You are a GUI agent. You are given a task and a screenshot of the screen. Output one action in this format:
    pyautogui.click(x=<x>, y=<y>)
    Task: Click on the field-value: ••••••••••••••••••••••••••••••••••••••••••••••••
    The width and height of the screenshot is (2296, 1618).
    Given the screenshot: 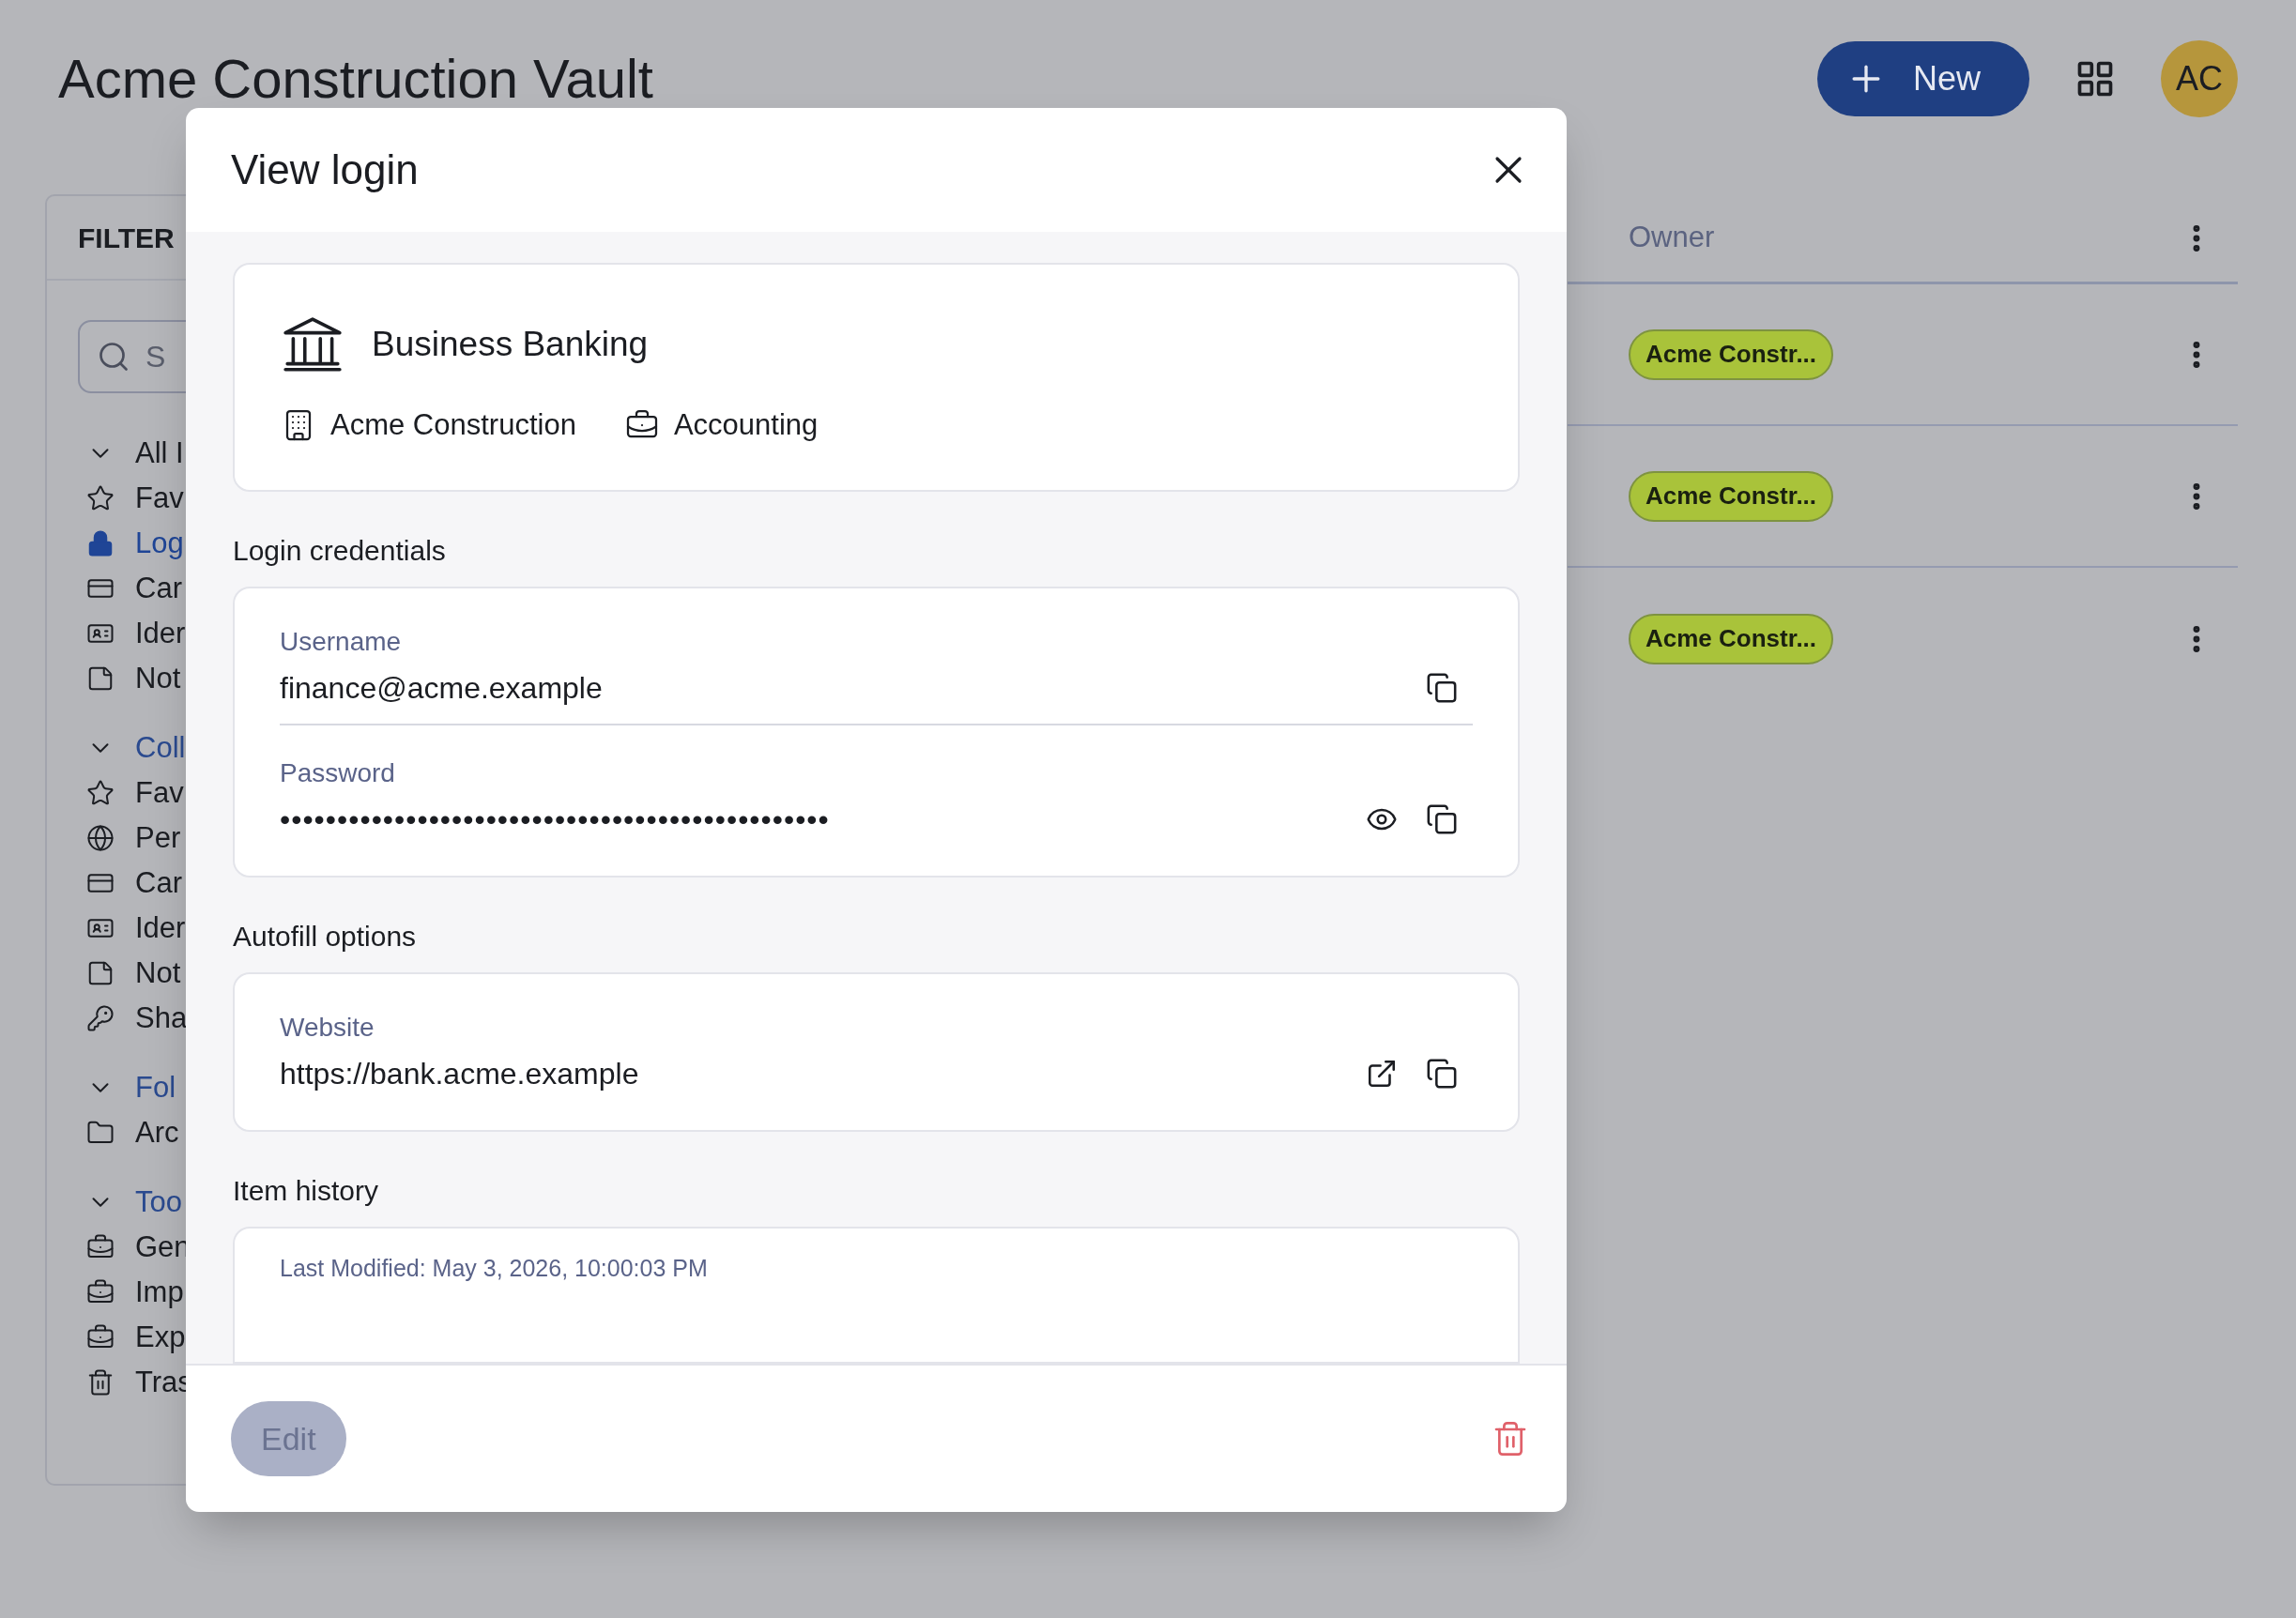 What is the action you would take?
    pyautogui.click(x=555, y=820)
    